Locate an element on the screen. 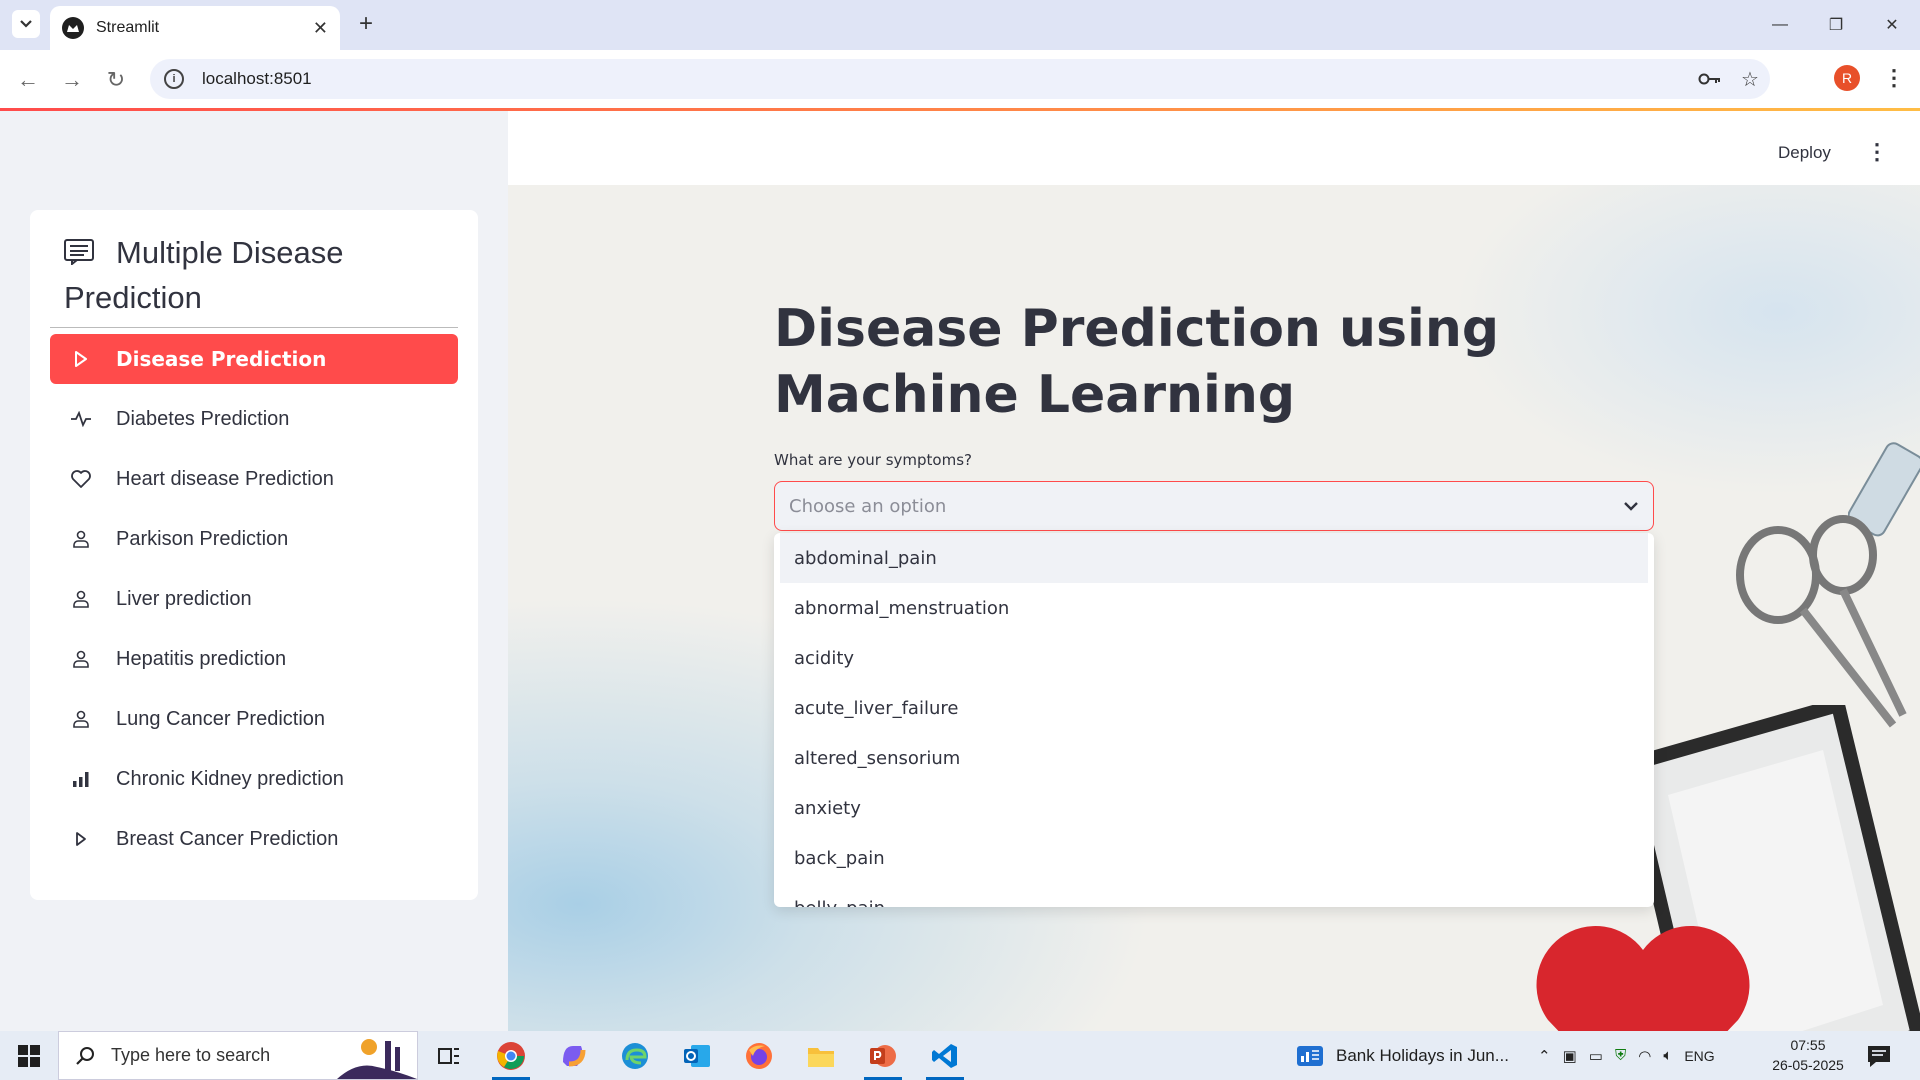  deploy-button: Deploy is located at coordinates (1804, 153).